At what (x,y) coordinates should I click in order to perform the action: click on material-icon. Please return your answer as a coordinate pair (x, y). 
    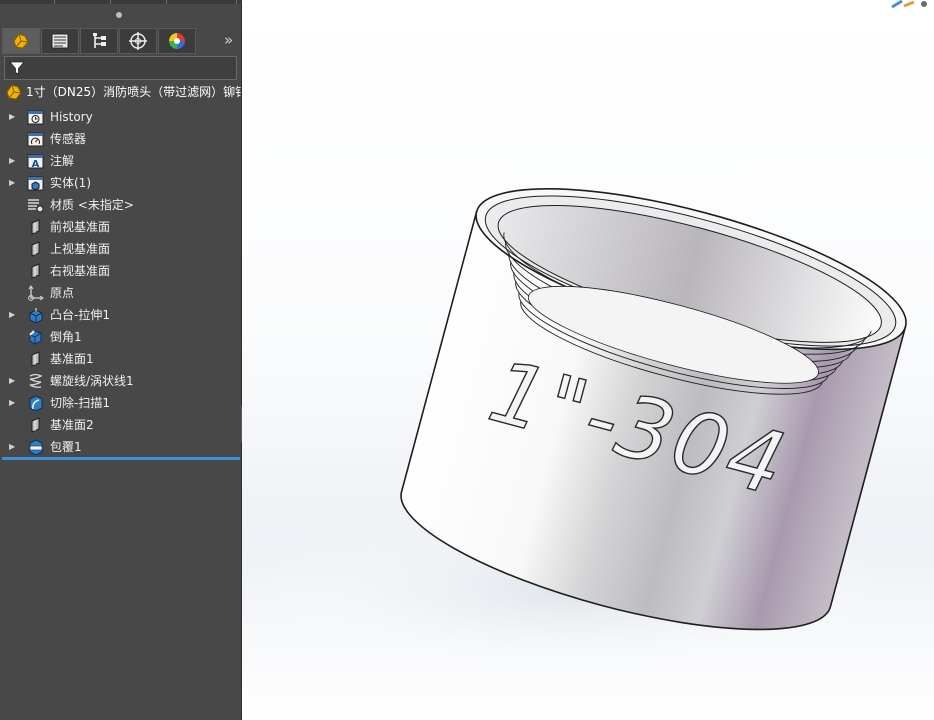
    Looking at the image, I should click on (35, 205).